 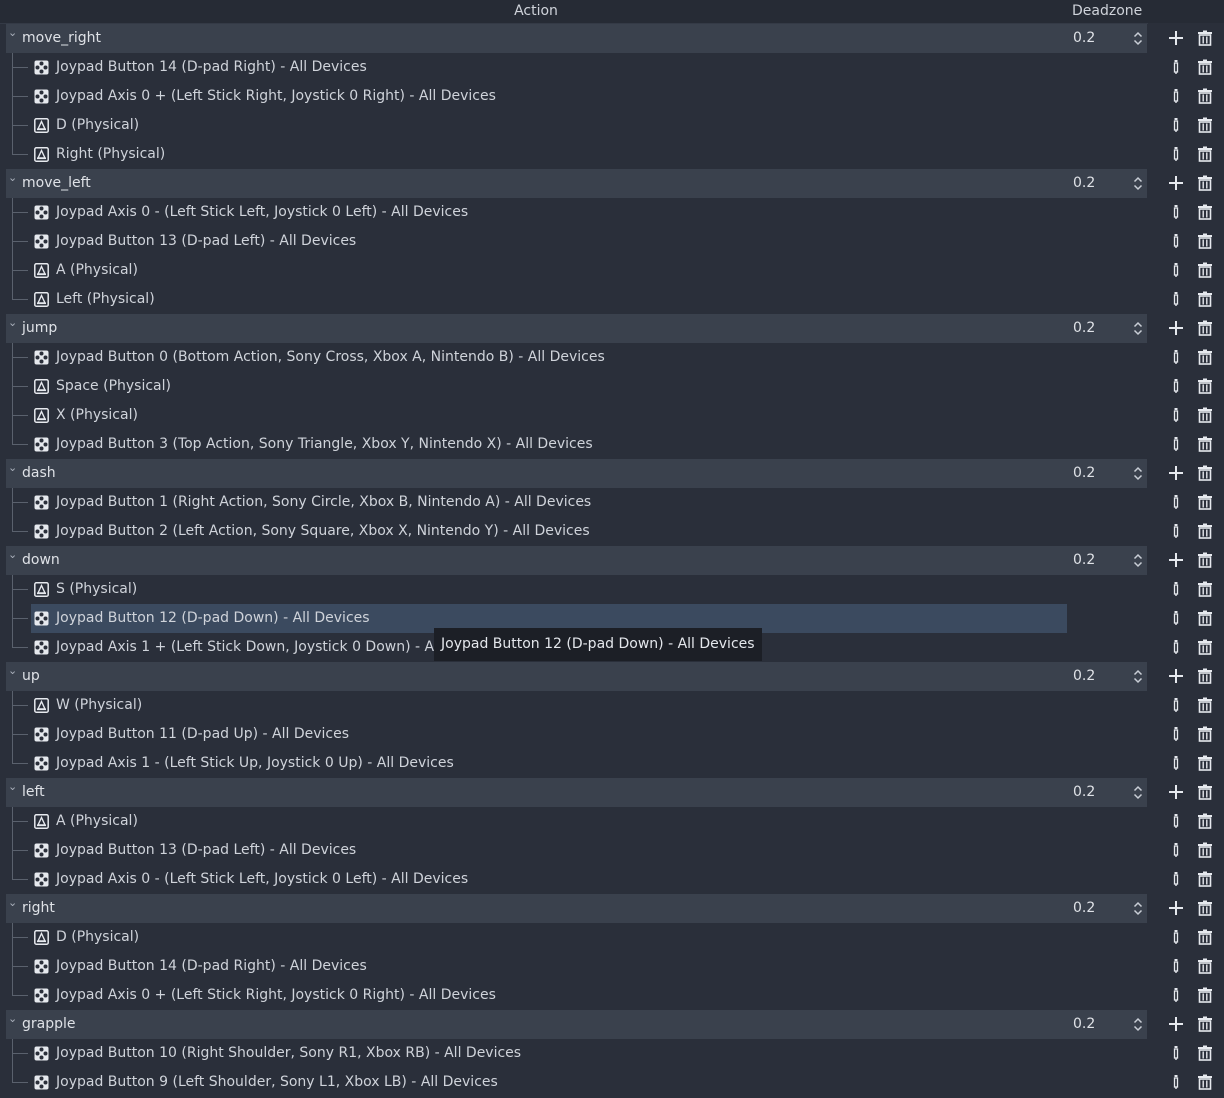 I want to click on action-row-grapple: ⌄ grapple 0.2, so click(x=612, y=1024).